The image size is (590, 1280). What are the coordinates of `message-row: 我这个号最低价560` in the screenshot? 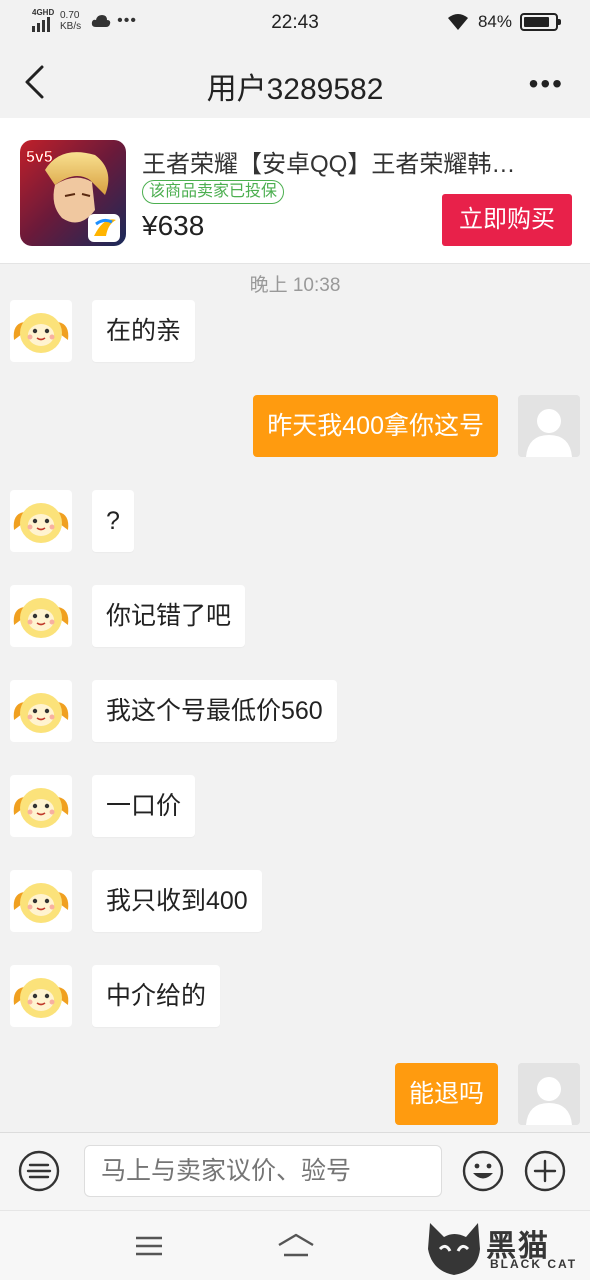 It's located at (295, 712).